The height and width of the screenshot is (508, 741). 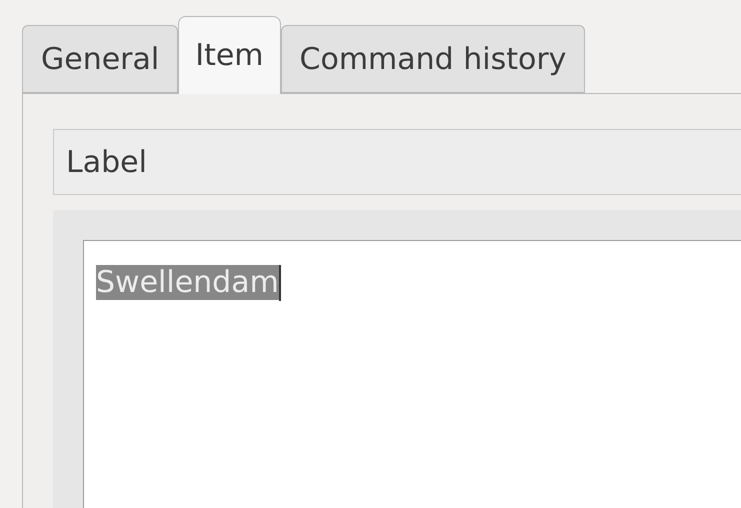 I want to click on tab: General, so click(x=100, y=59).